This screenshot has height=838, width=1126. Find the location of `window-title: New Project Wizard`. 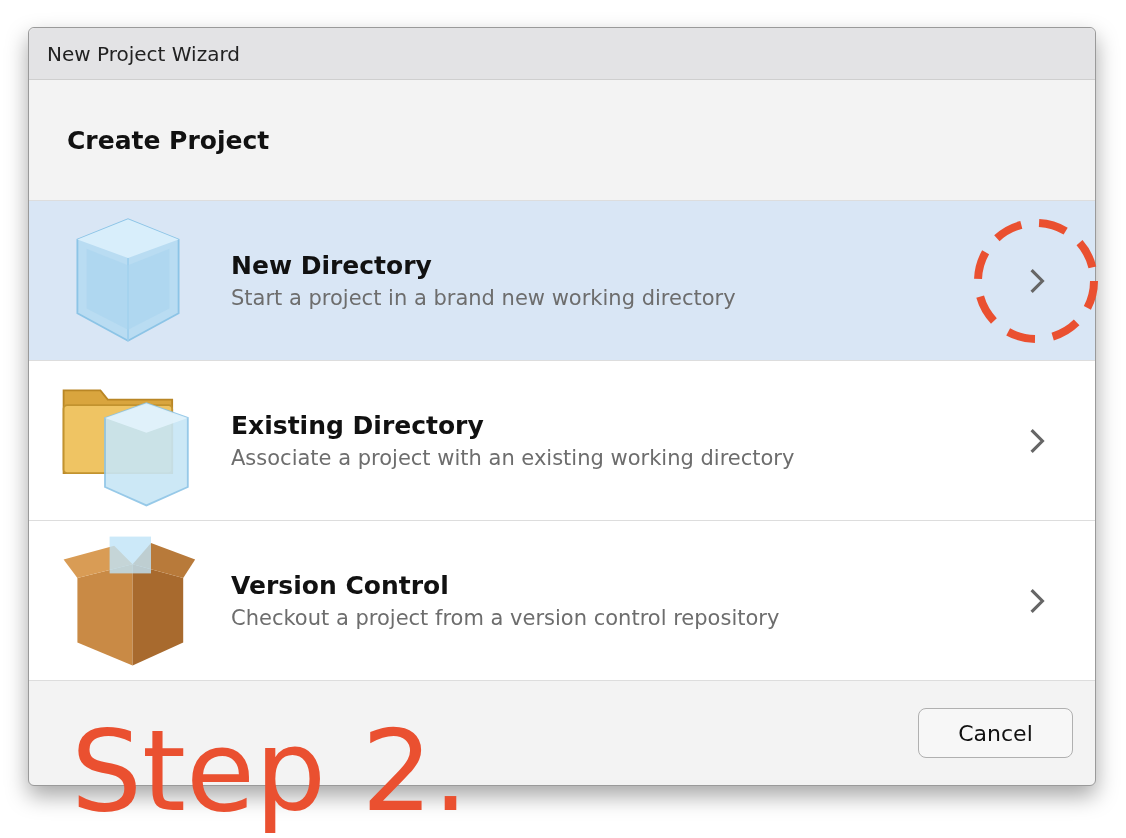

window-title: New Project Wizard is located at coordinates (143, 53).